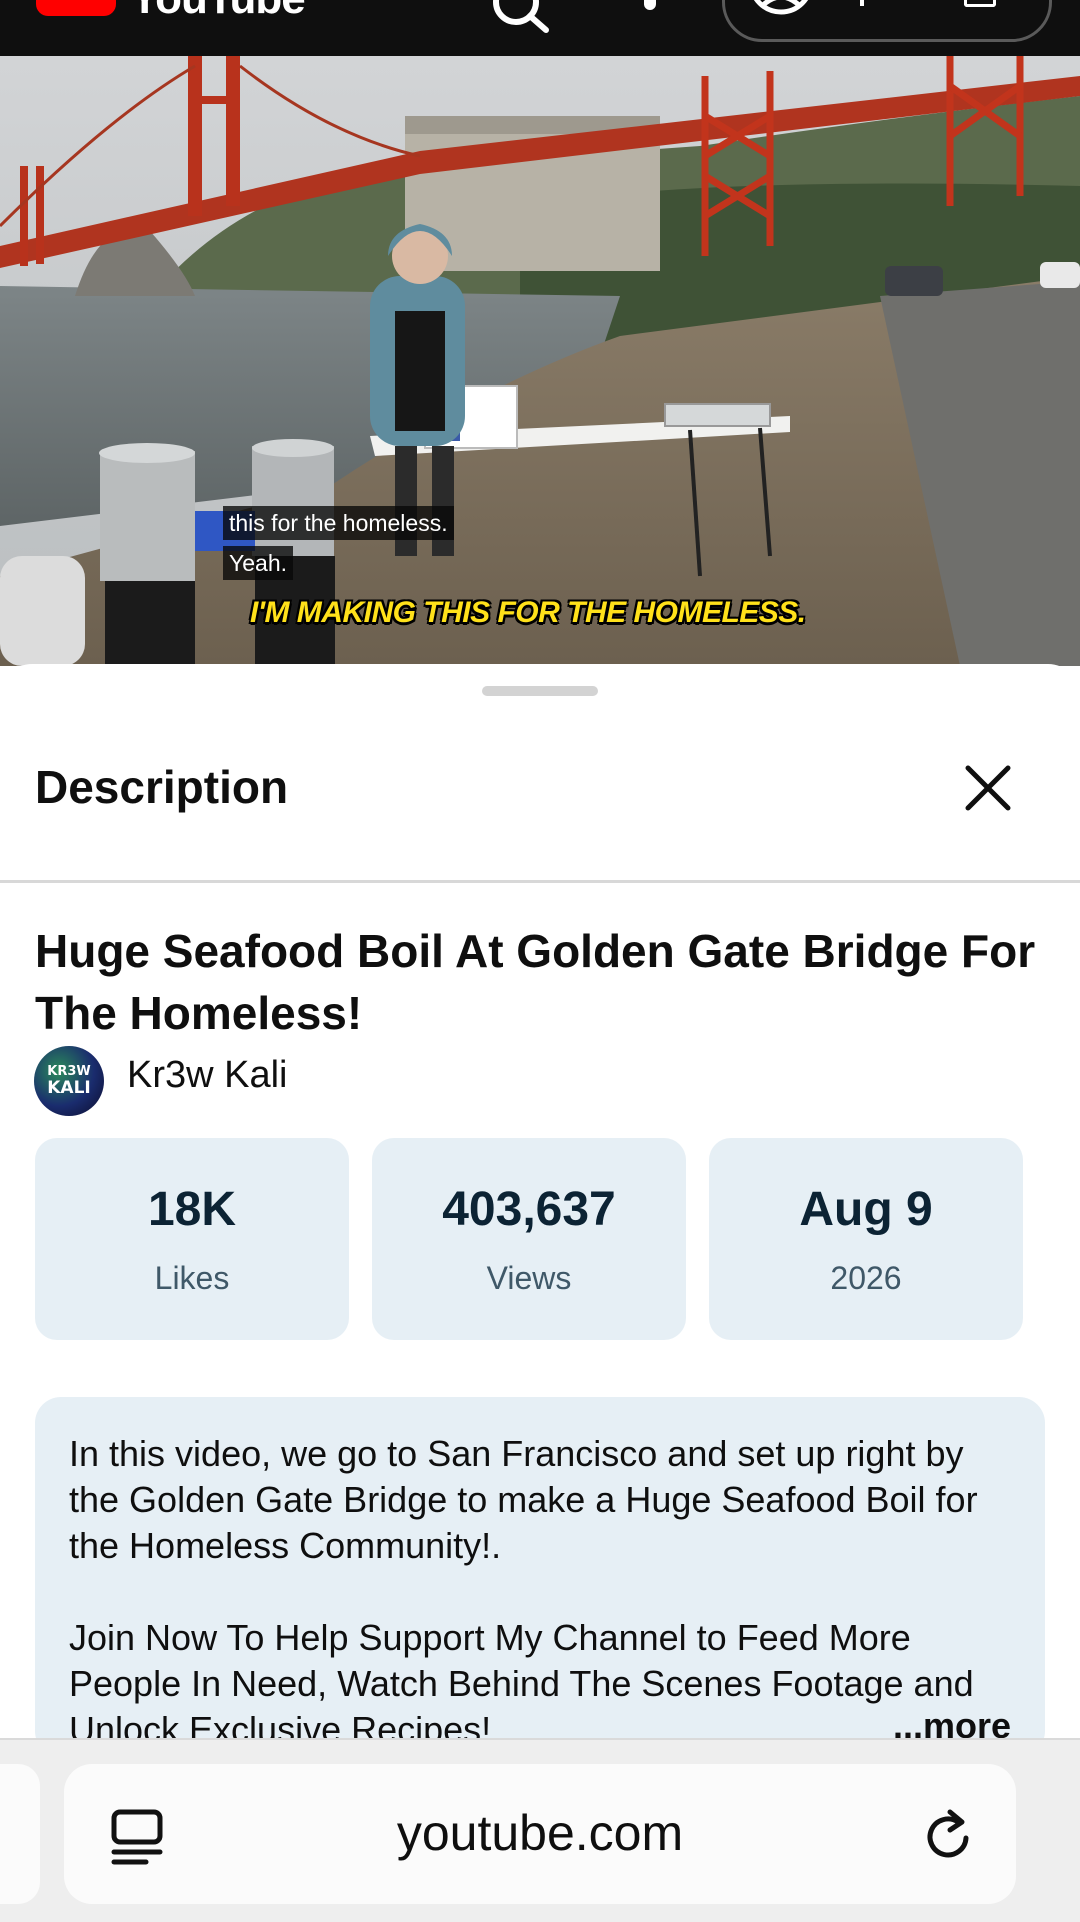 This screenshot has width=1080, height=1922. I want to click on views-count: 403,637, so click(529, 1209).